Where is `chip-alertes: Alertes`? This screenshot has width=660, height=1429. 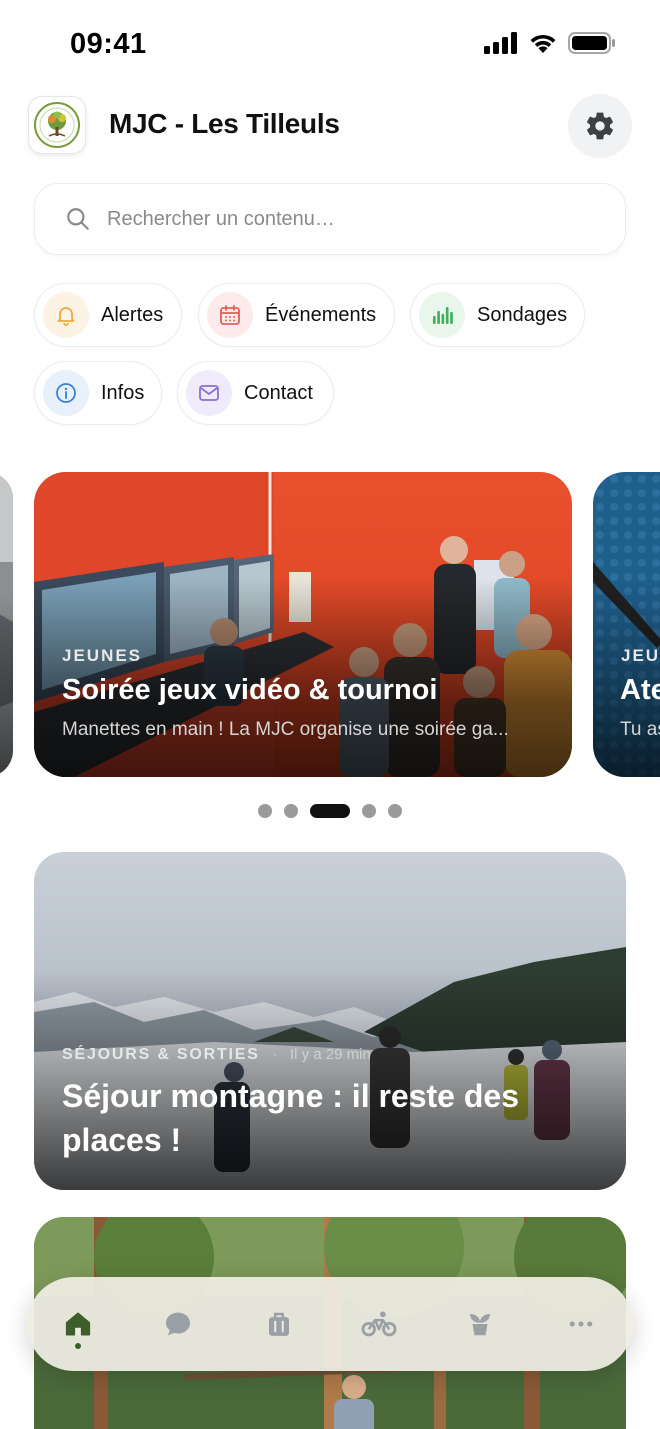 chip-alertes: Alertes is located at coordinates (108, 315).